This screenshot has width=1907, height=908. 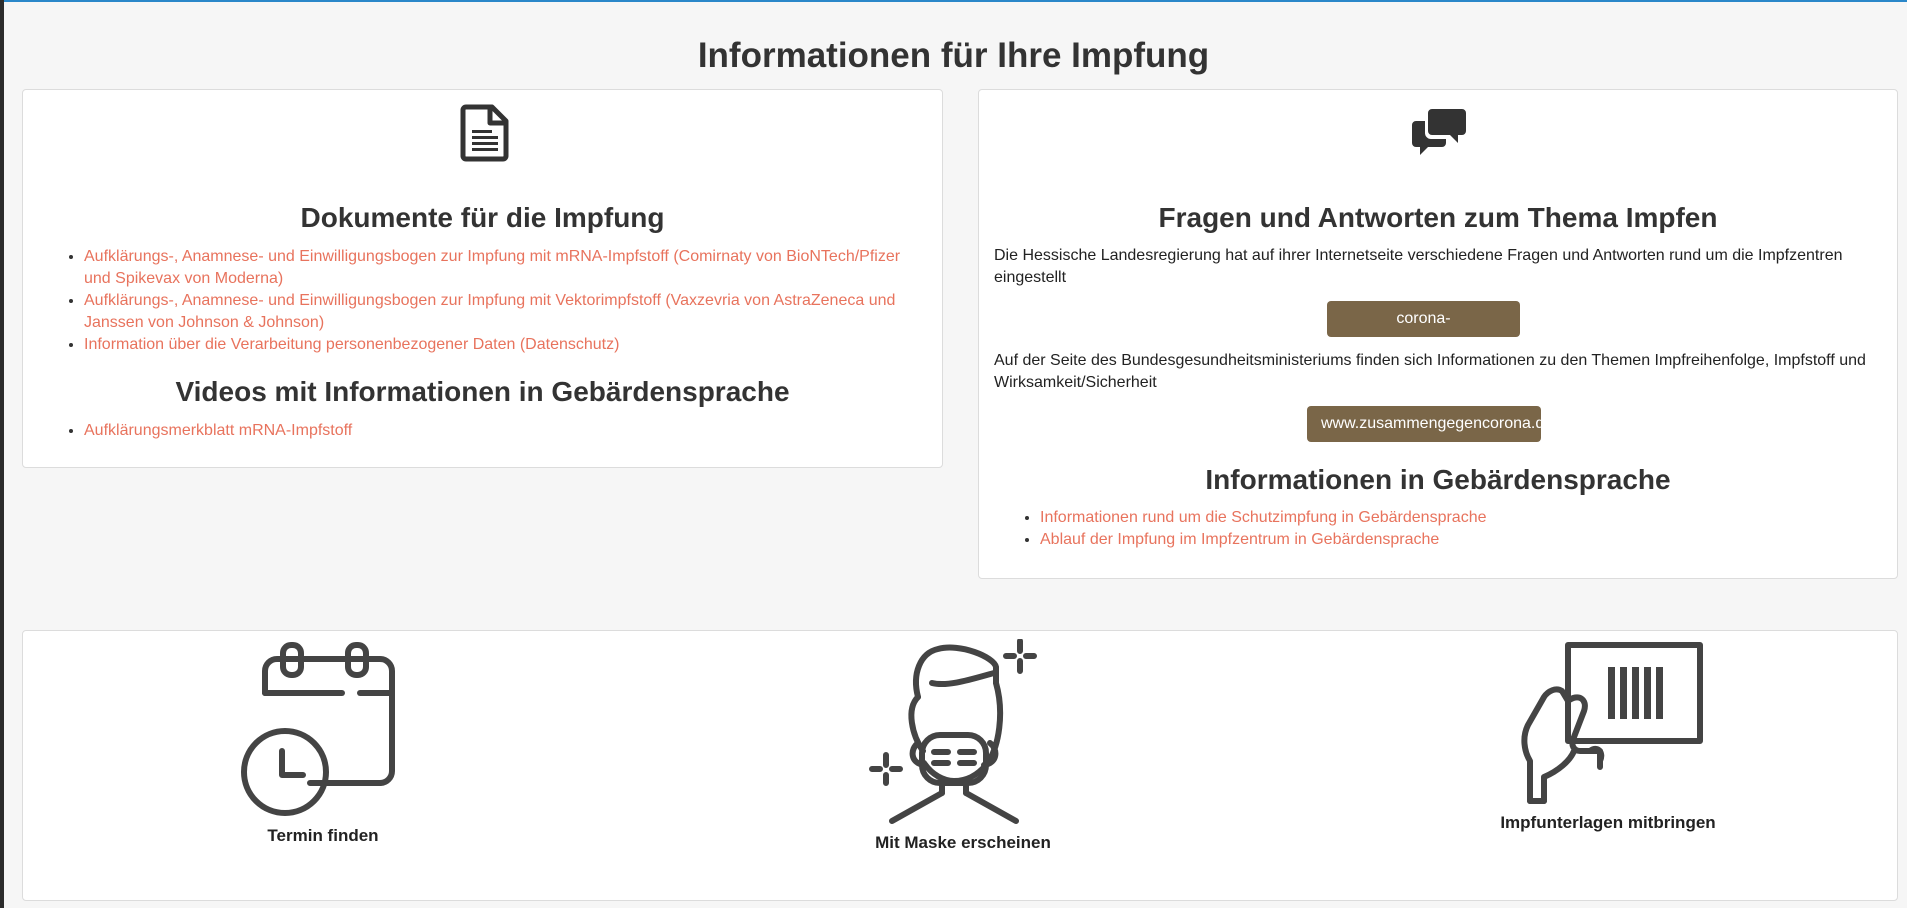 What do you see at coordinates (1430, 424) in the screenshot?
I see `zusammengegencorona-button: www.zusammengegencorona.de` at bounding box center [1430, 424].